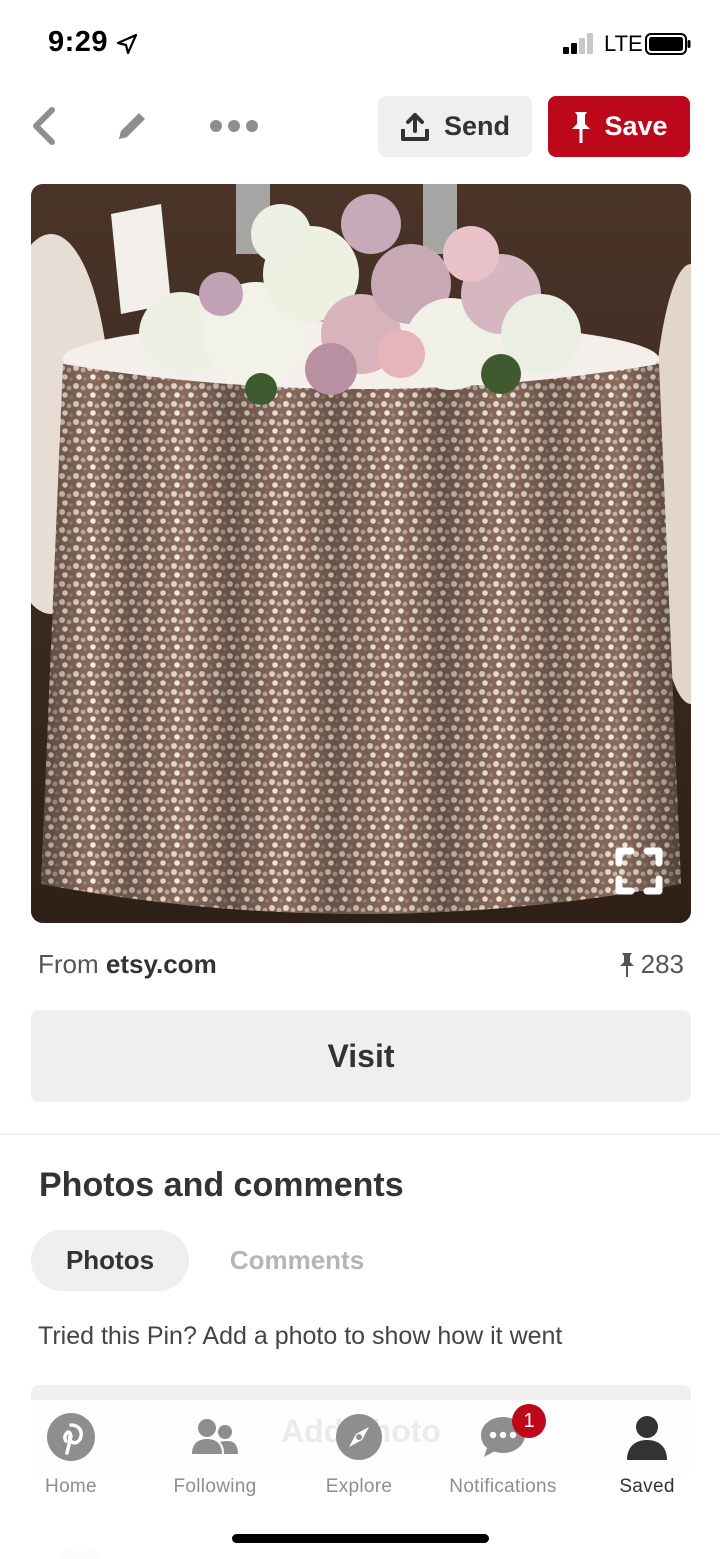 Image resolution: width=720 pixels, height=1559 pixels. I want to click on save-count: 283, so click(651, 964).